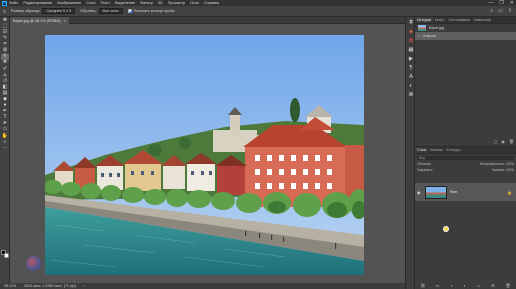 This screenshot has width=516, height=289. Describe the element at coordinates (65, 21) in the screenshot. I see `close-tab-icon: ×` at that location.